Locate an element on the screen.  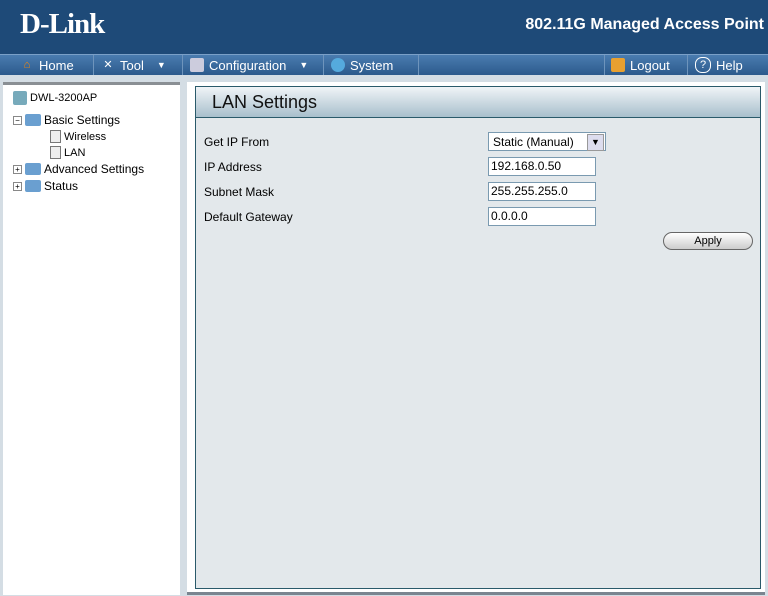
ip-address-label: IP Address is located at coordinates (233, 167).